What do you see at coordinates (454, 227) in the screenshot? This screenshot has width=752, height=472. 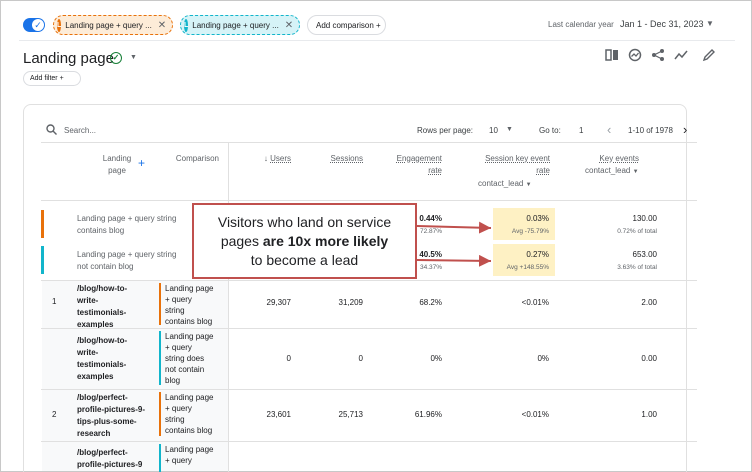 I see `arrow-to-contains-blog` at bounding box center [454, 227].